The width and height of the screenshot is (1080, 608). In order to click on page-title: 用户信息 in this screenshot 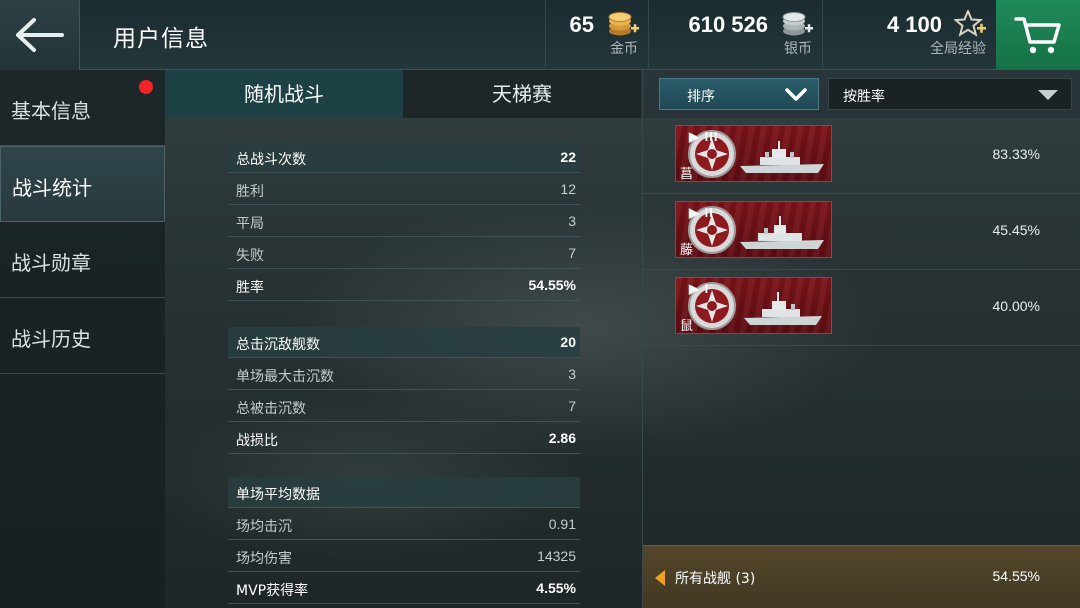, I will do `click(161, 39)`.